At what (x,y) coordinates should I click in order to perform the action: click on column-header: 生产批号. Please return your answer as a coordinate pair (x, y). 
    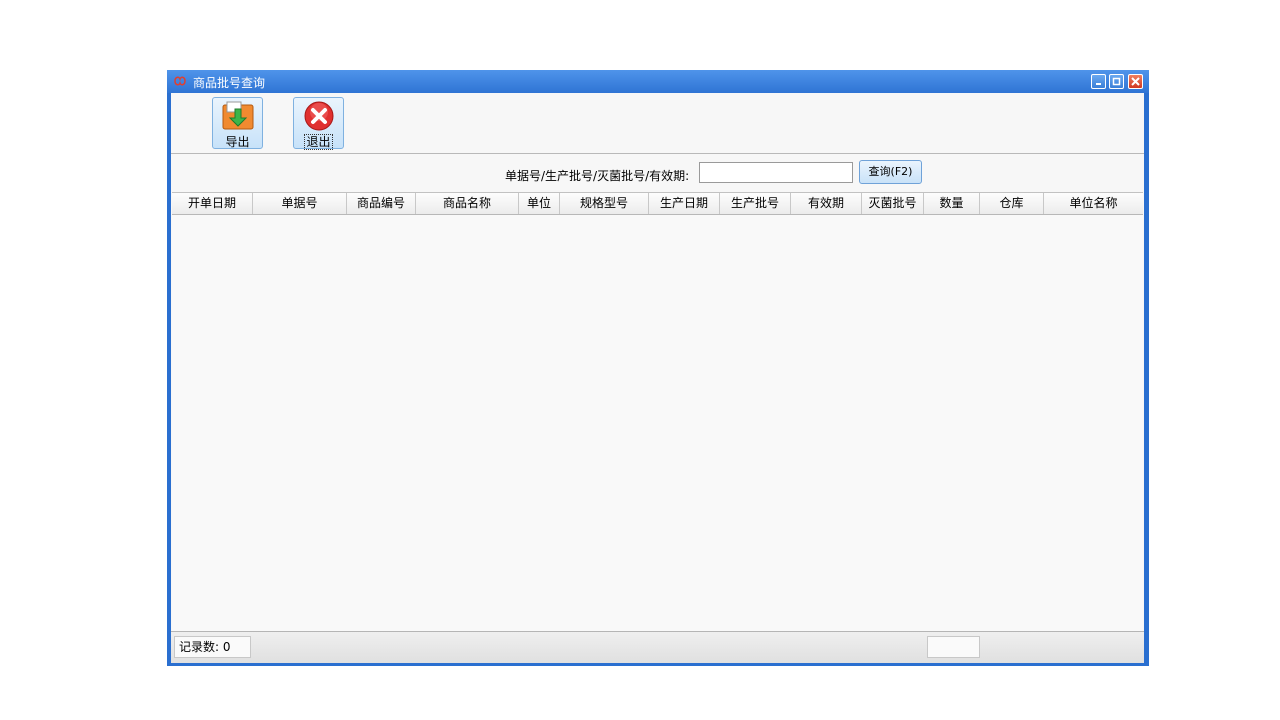
    Looking at the image, I should click on (755, 203).